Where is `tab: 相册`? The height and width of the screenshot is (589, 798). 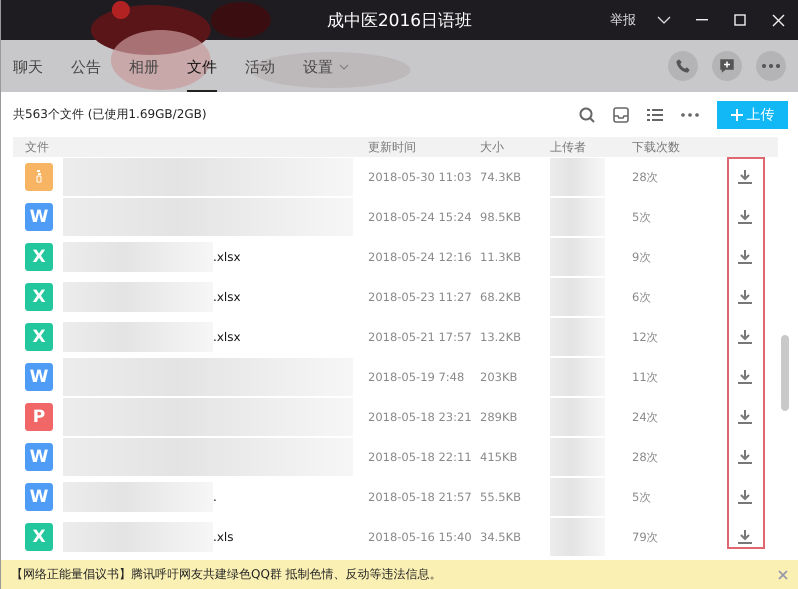
tab: 相册 is located at coordinates (144, 66).